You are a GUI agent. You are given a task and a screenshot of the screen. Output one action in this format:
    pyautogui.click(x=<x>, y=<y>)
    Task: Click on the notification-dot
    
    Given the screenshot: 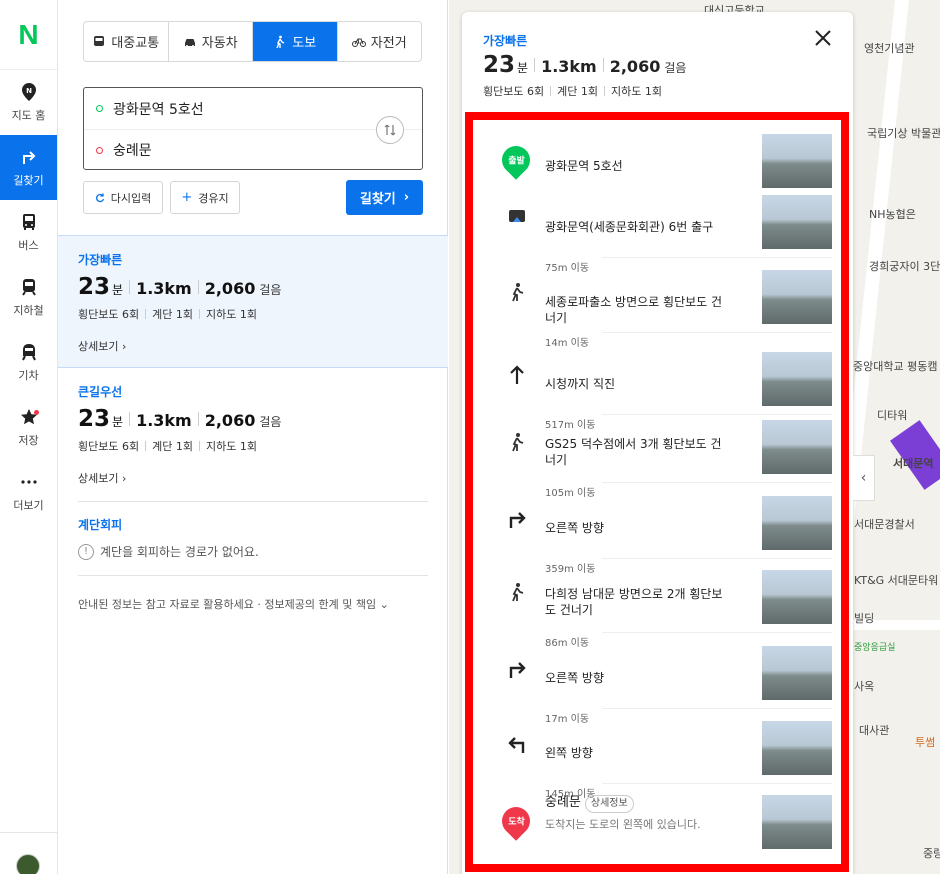 What is the action you would take?
    pyautogui.click(x=36, y=412)
    